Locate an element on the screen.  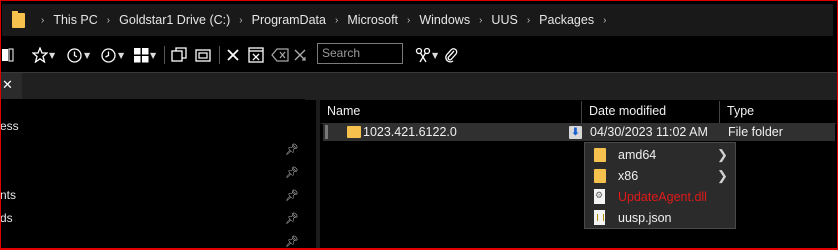
star-icon: ▼ is located at coordinates (43, 55).